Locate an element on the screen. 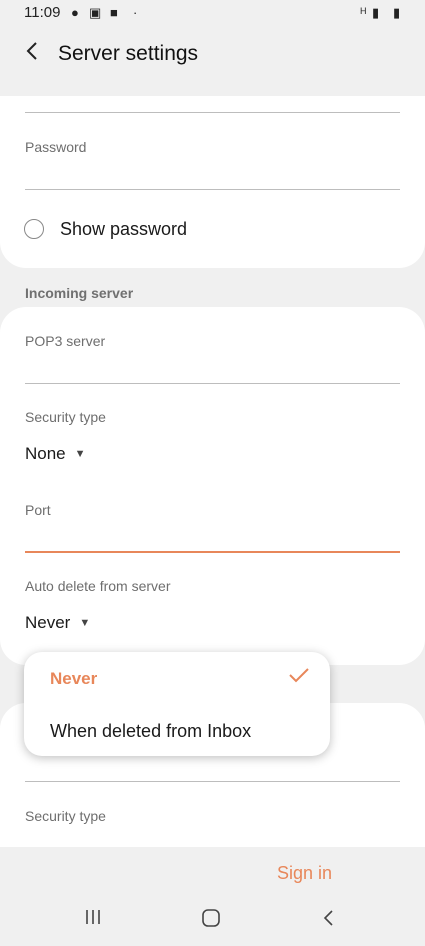  show-password-label: Show password is located at coordinates (123, 229).